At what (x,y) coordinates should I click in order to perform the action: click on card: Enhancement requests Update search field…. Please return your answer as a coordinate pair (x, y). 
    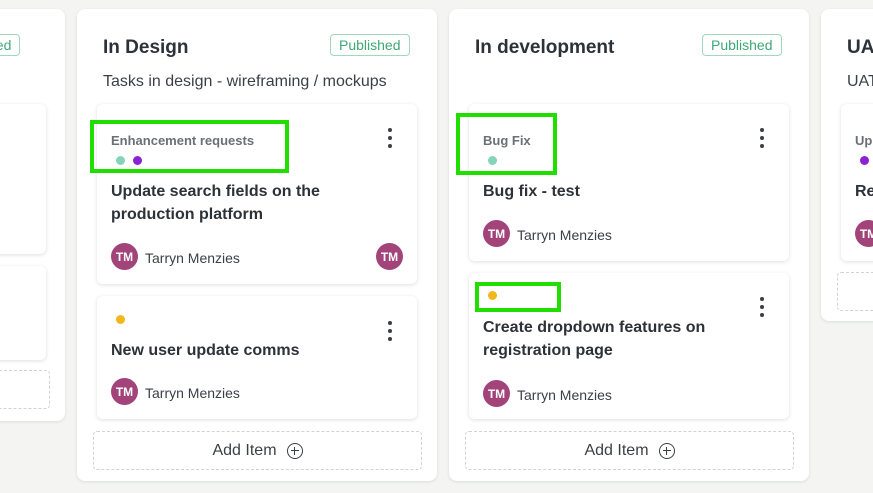
    Looking at the image, I should click on (257, 194).